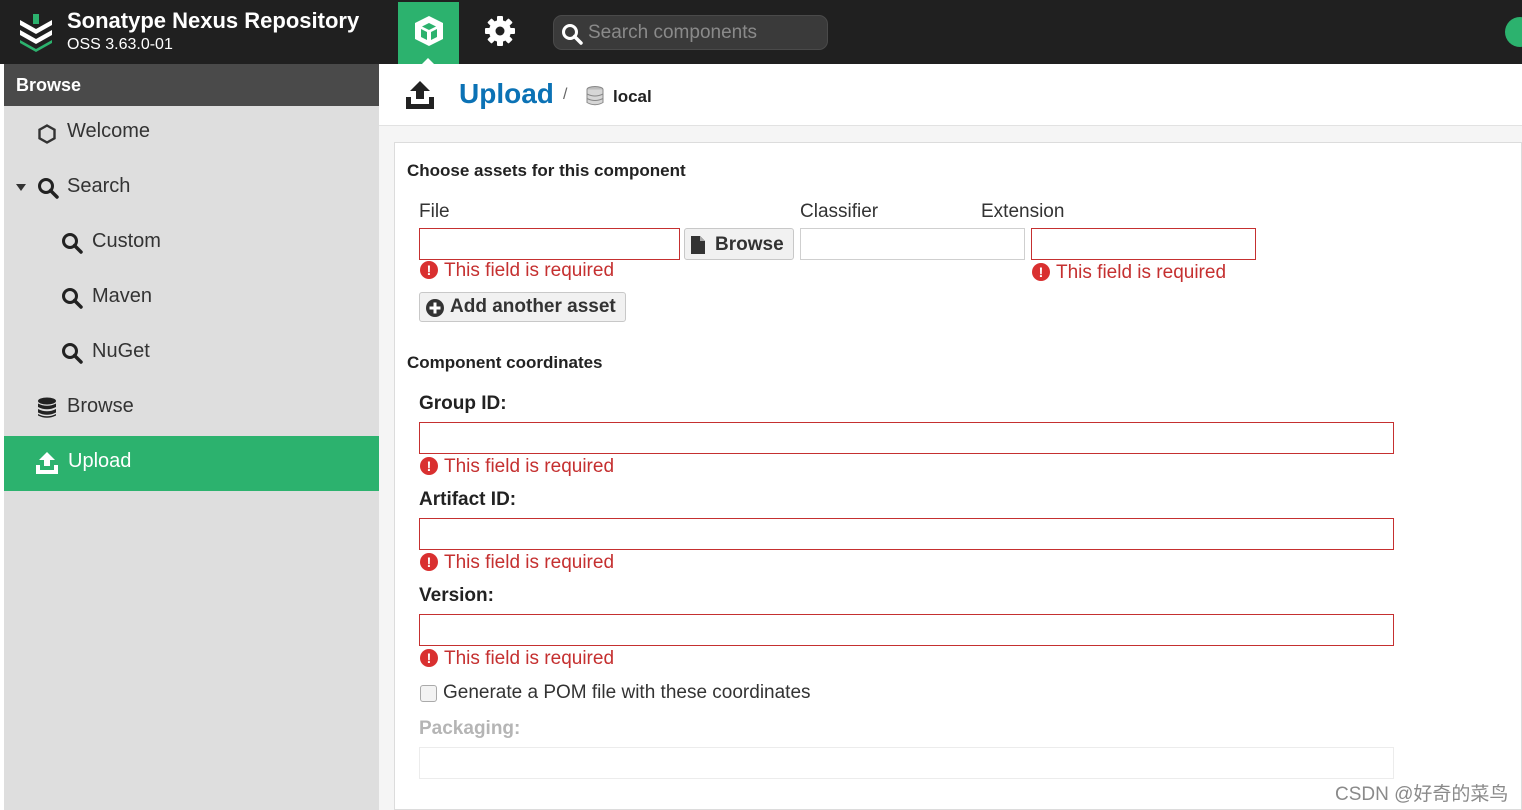  I want to click on nav-admin-mode, so click(500, 32).